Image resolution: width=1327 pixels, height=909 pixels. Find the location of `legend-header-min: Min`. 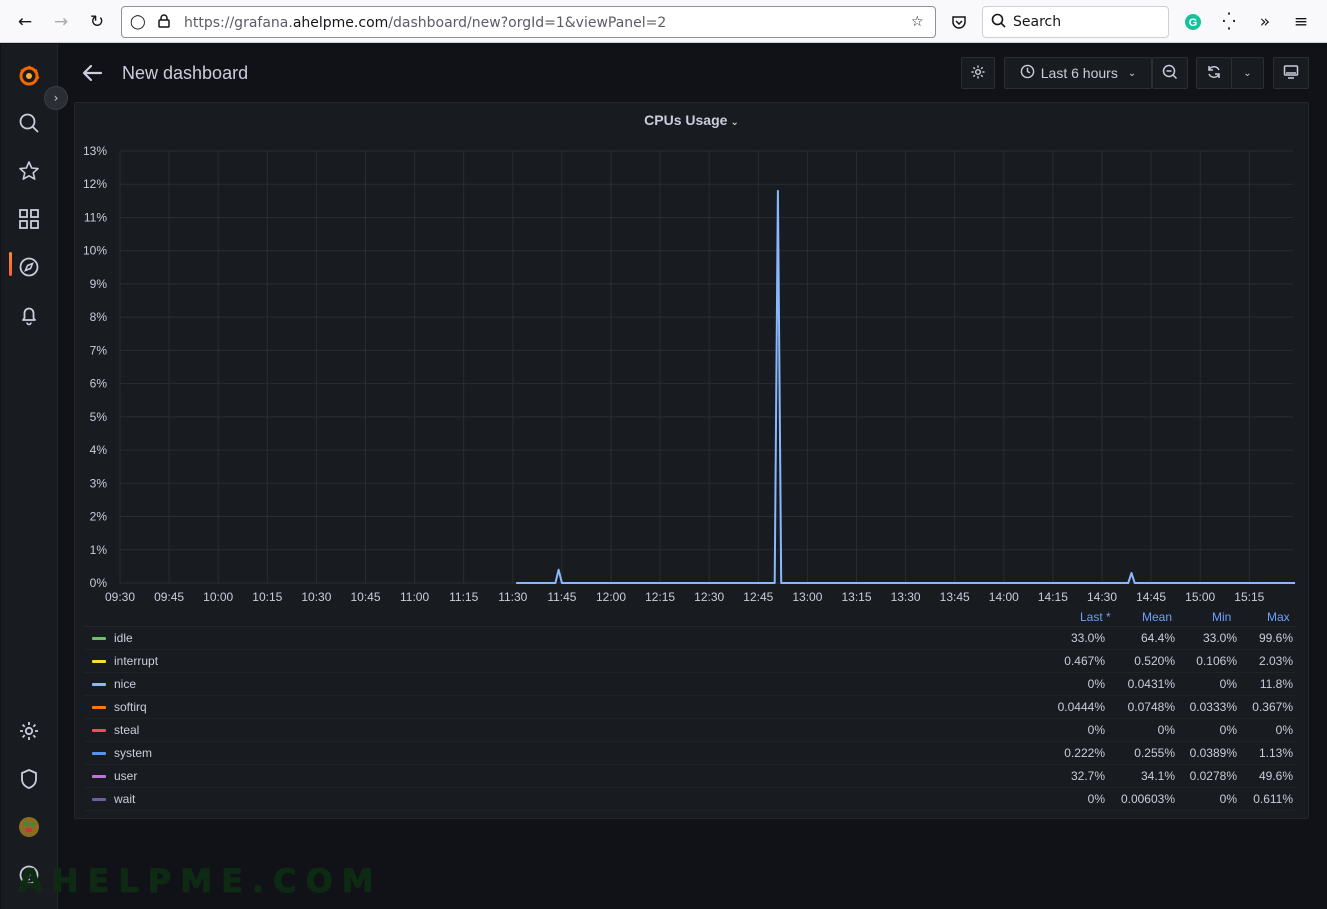

legend-header-min: Min is located at coordinates (1221, 617).